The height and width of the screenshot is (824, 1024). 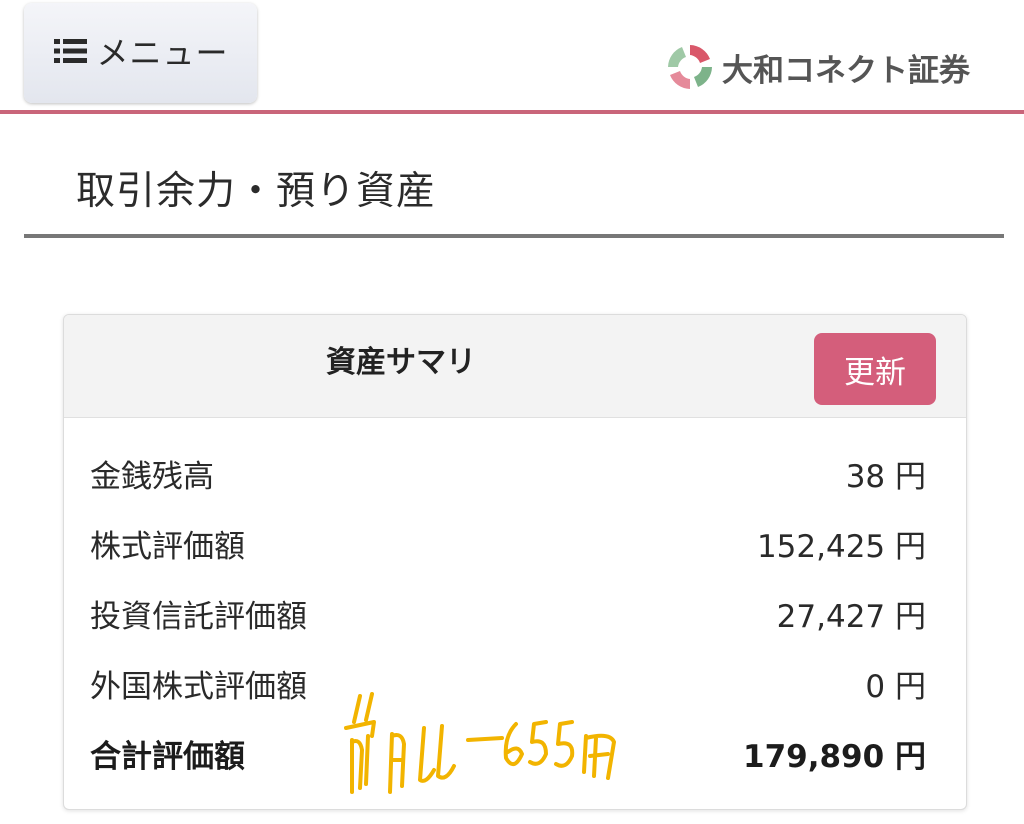 I want to click on refresh-button: 更新, so click(x=875, y=369).